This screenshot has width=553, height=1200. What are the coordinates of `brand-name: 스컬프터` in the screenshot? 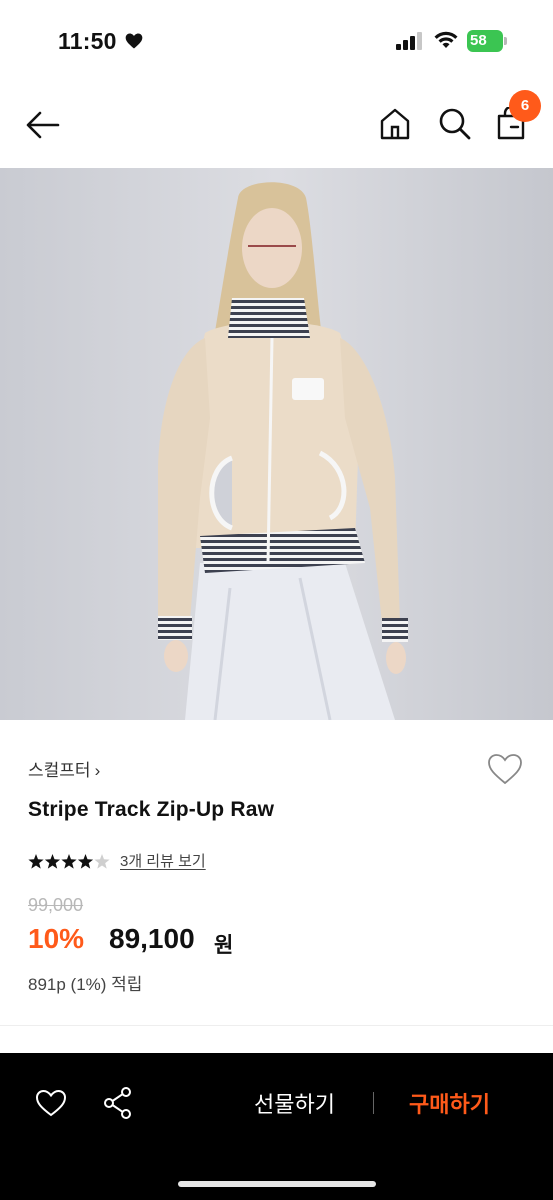 It's located at (59, 770).